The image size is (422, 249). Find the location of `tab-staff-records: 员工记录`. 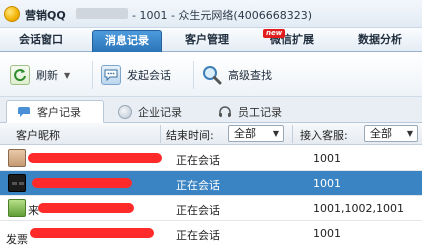

tab-staff-records: 员工记录 is located at coordinates (256, 111).